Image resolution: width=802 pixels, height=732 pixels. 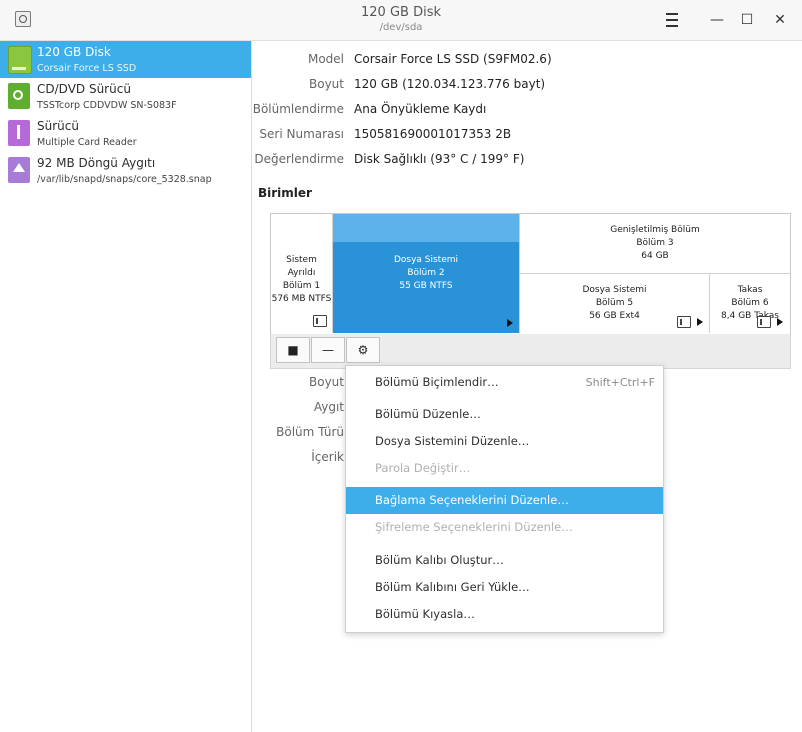 I want to click on partition-device-label: Aygıt, so click(x=328, y=407).